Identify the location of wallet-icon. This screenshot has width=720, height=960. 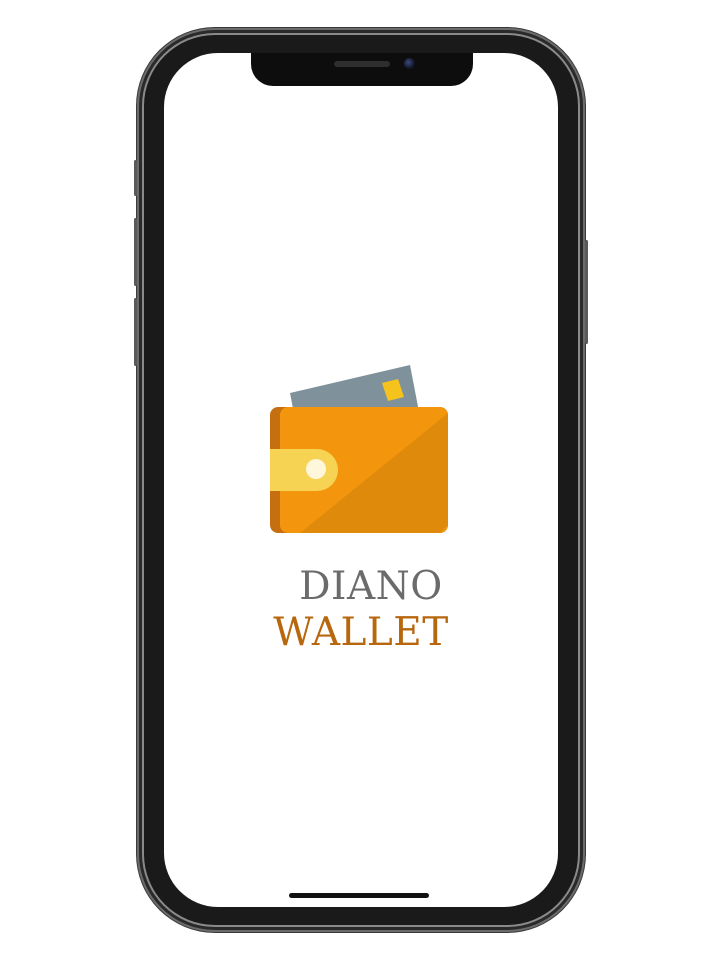
(359, 449).